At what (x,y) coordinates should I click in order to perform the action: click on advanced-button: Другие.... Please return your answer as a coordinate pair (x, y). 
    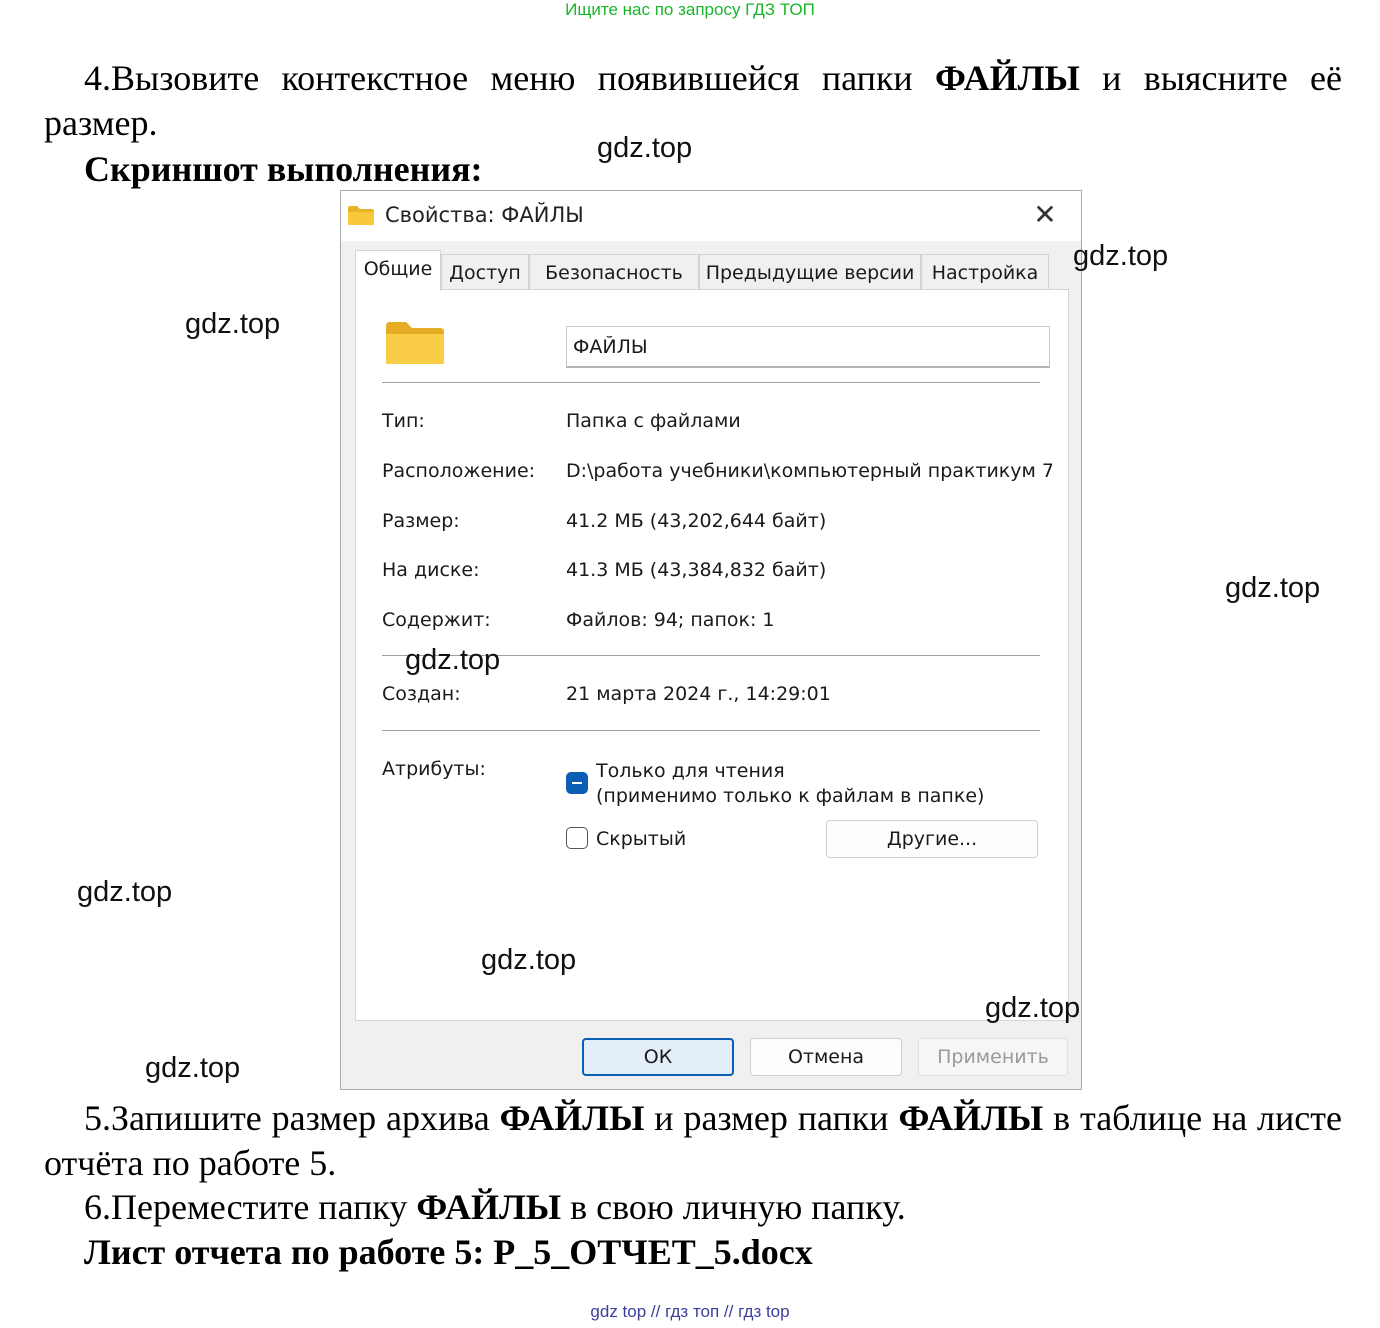
    Looking at the image, I should click on (932, 839).